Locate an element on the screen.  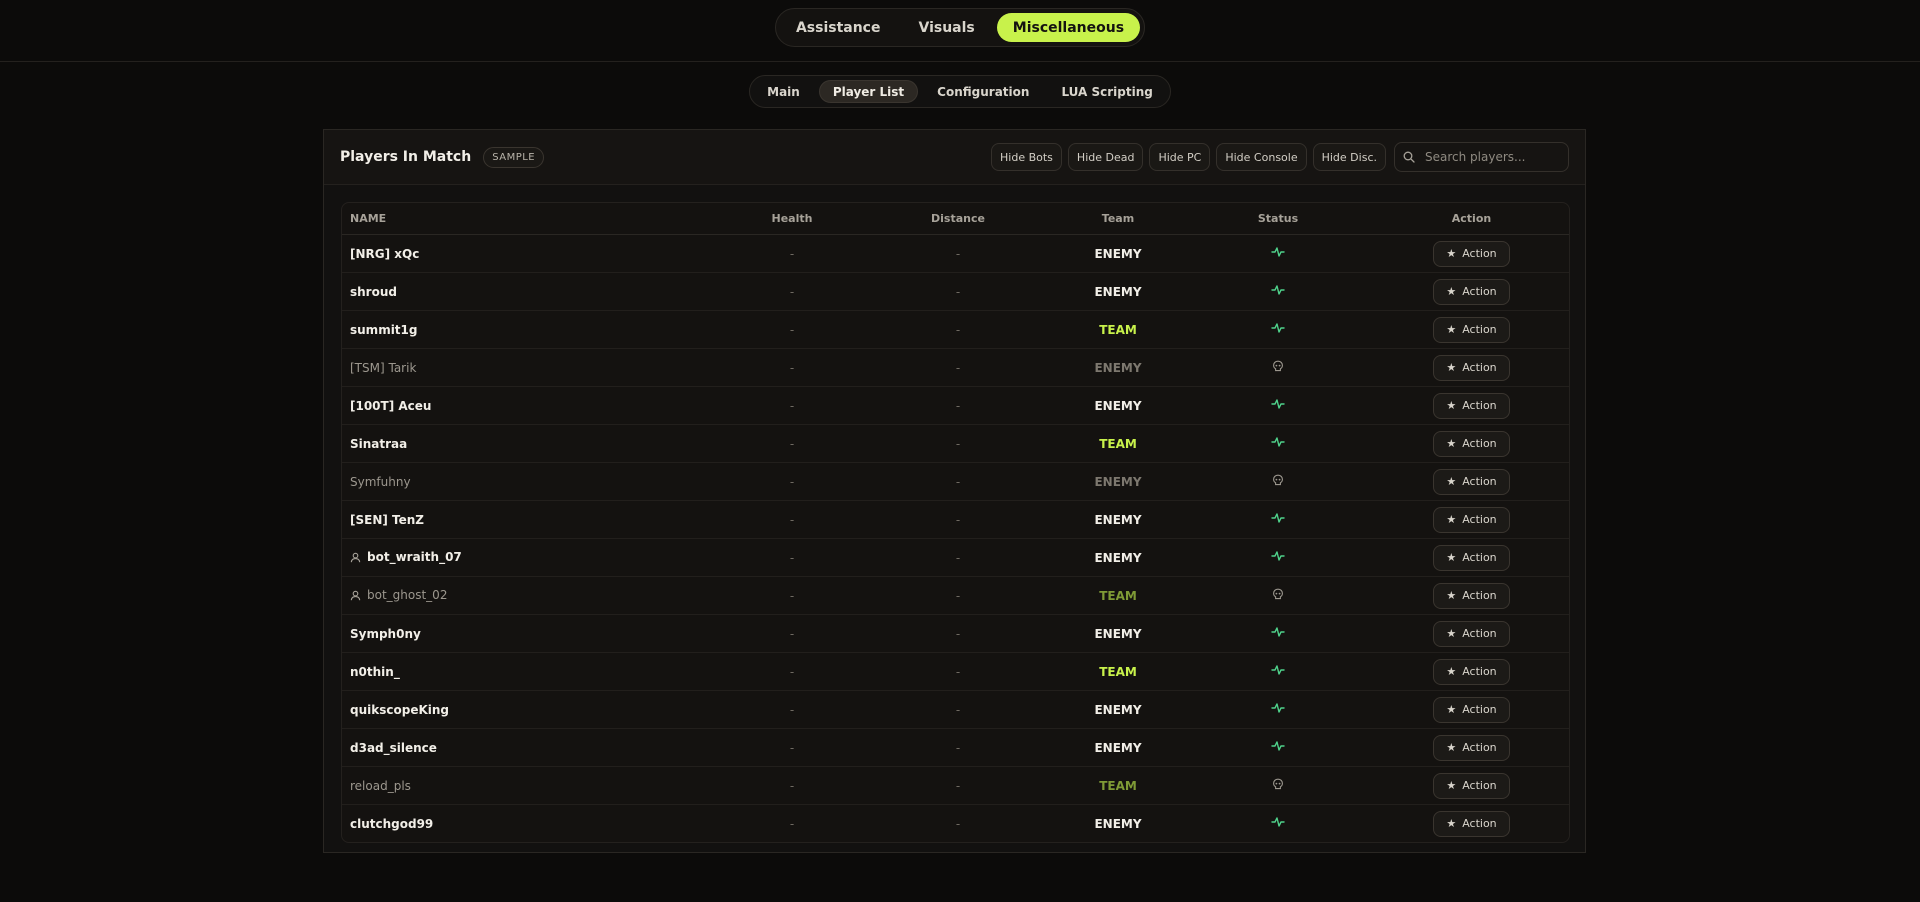
player-name-cell: [100T] Aceu is located at coordinates (532, 405).